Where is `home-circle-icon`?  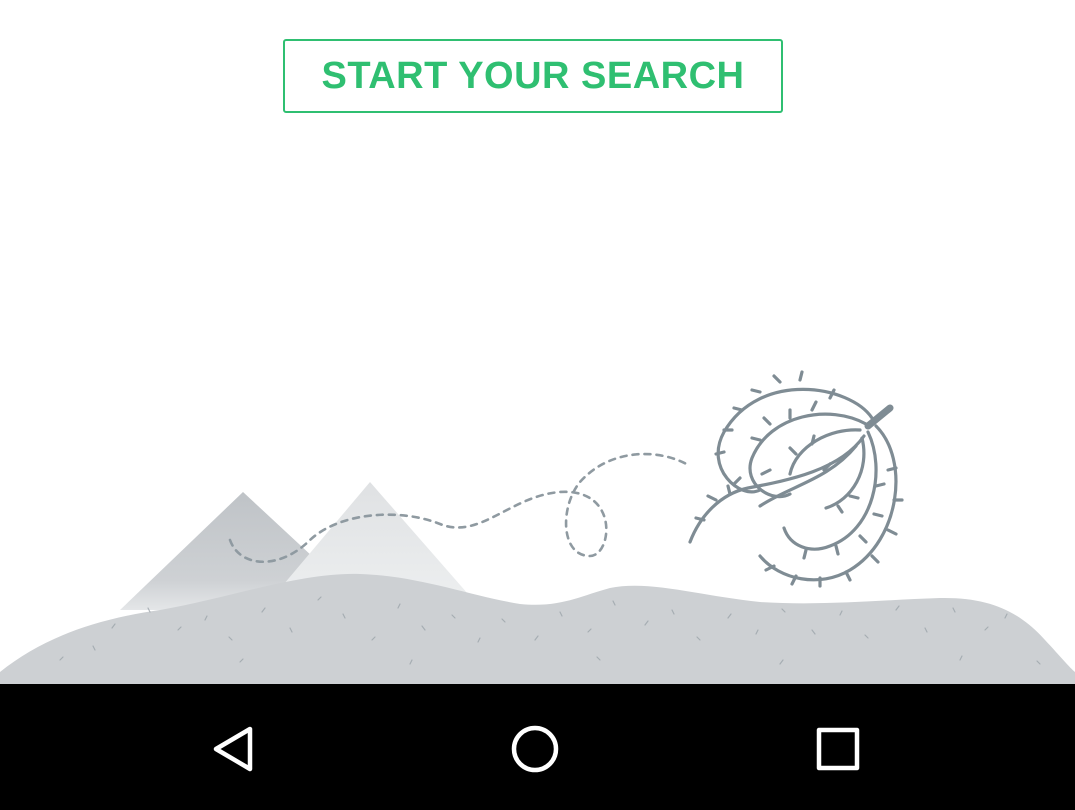 home-circle-icon is located at coordinates (535, 749).